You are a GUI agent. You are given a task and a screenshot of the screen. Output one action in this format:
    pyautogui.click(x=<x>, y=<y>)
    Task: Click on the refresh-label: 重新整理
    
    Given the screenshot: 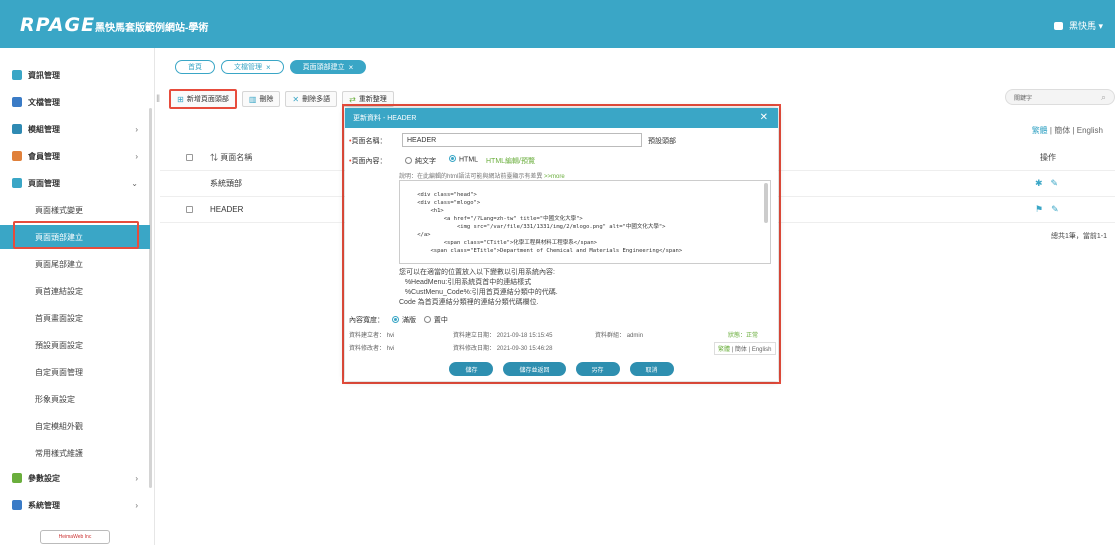 What is the action you would take?
    pyautogui.click(x=372, y=99)
    